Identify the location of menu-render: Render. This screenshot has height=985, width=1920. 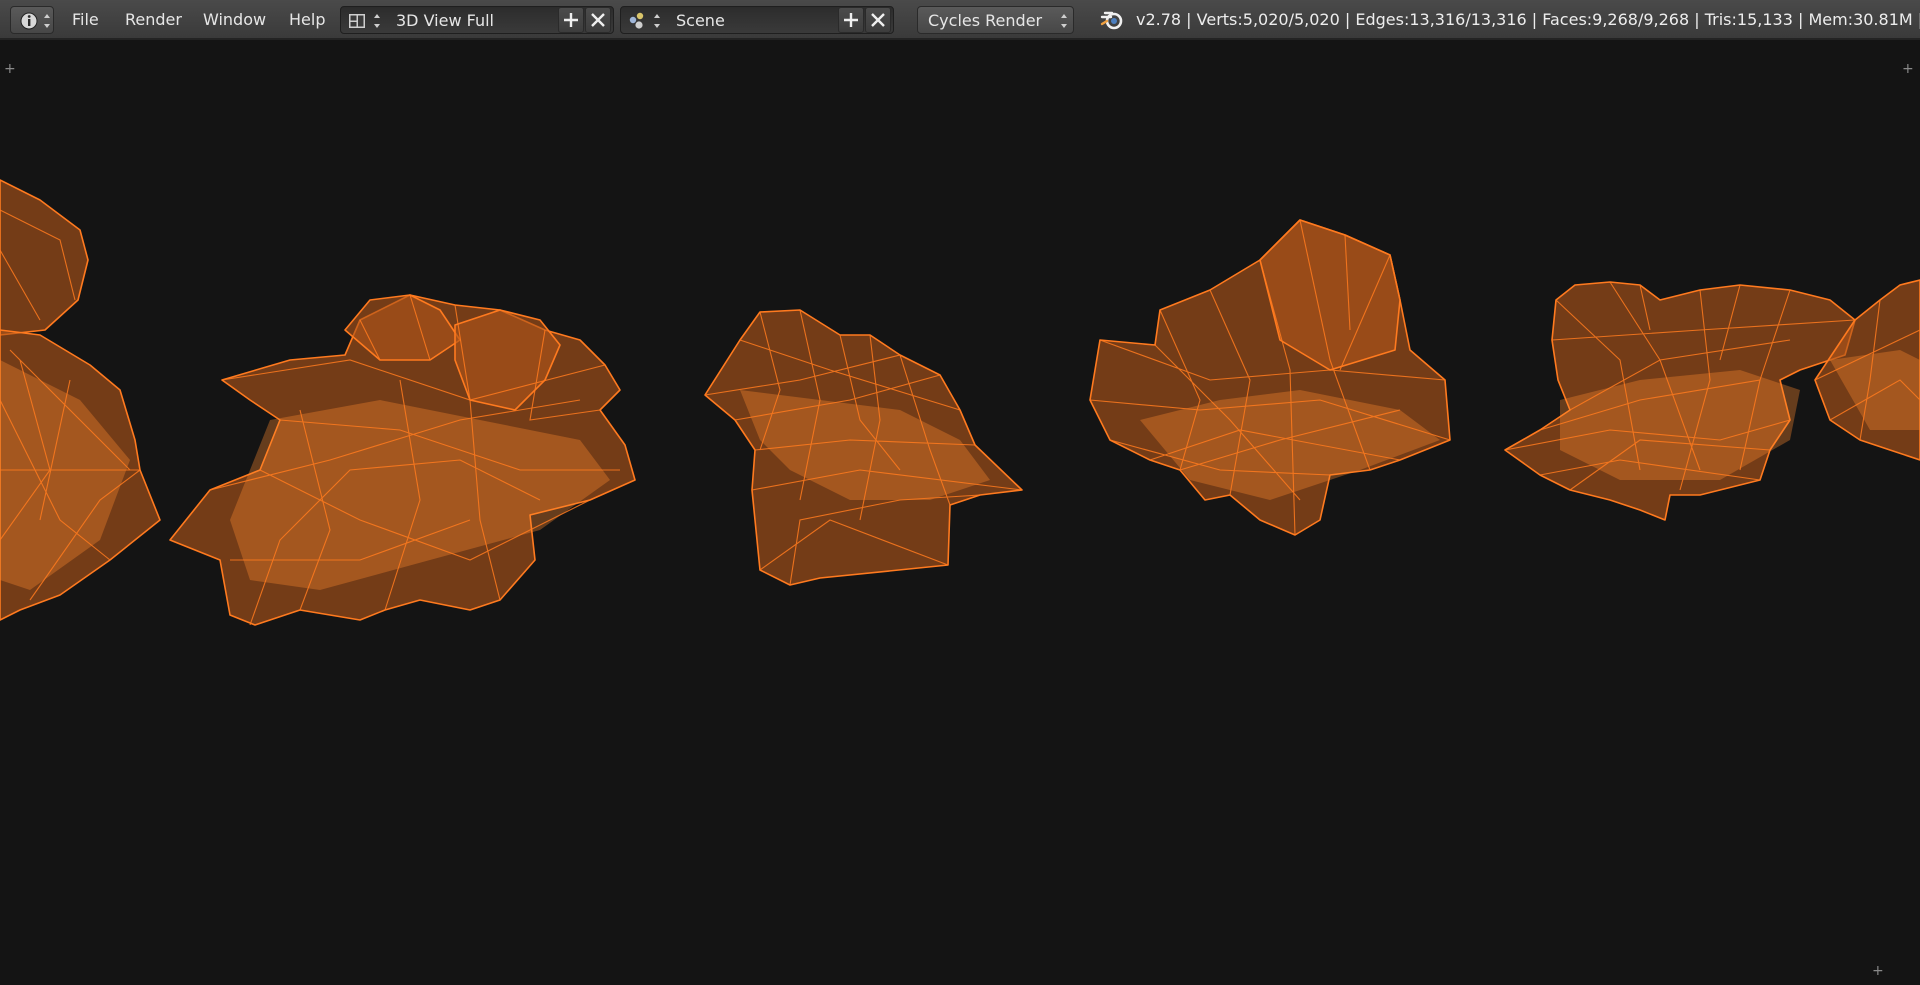
(153, 19).